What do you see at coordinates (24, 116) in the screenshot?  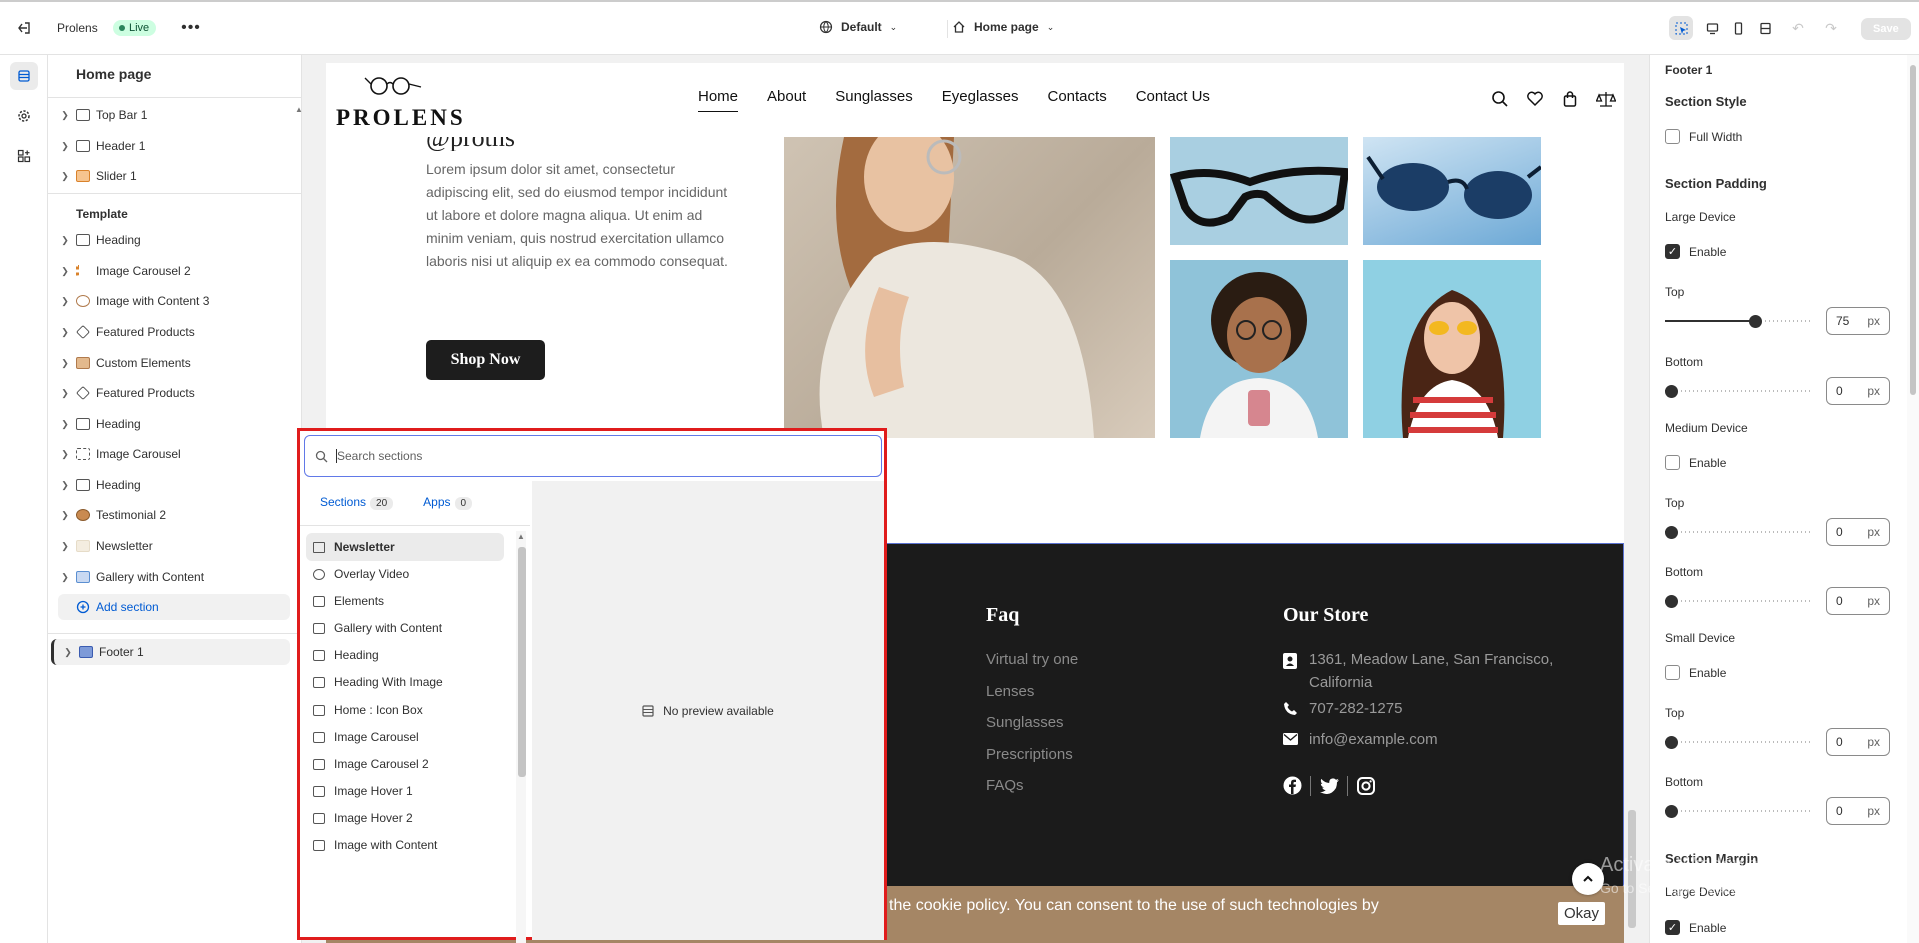 I see `settings-gear-icon` at bounding box center [24, 116].